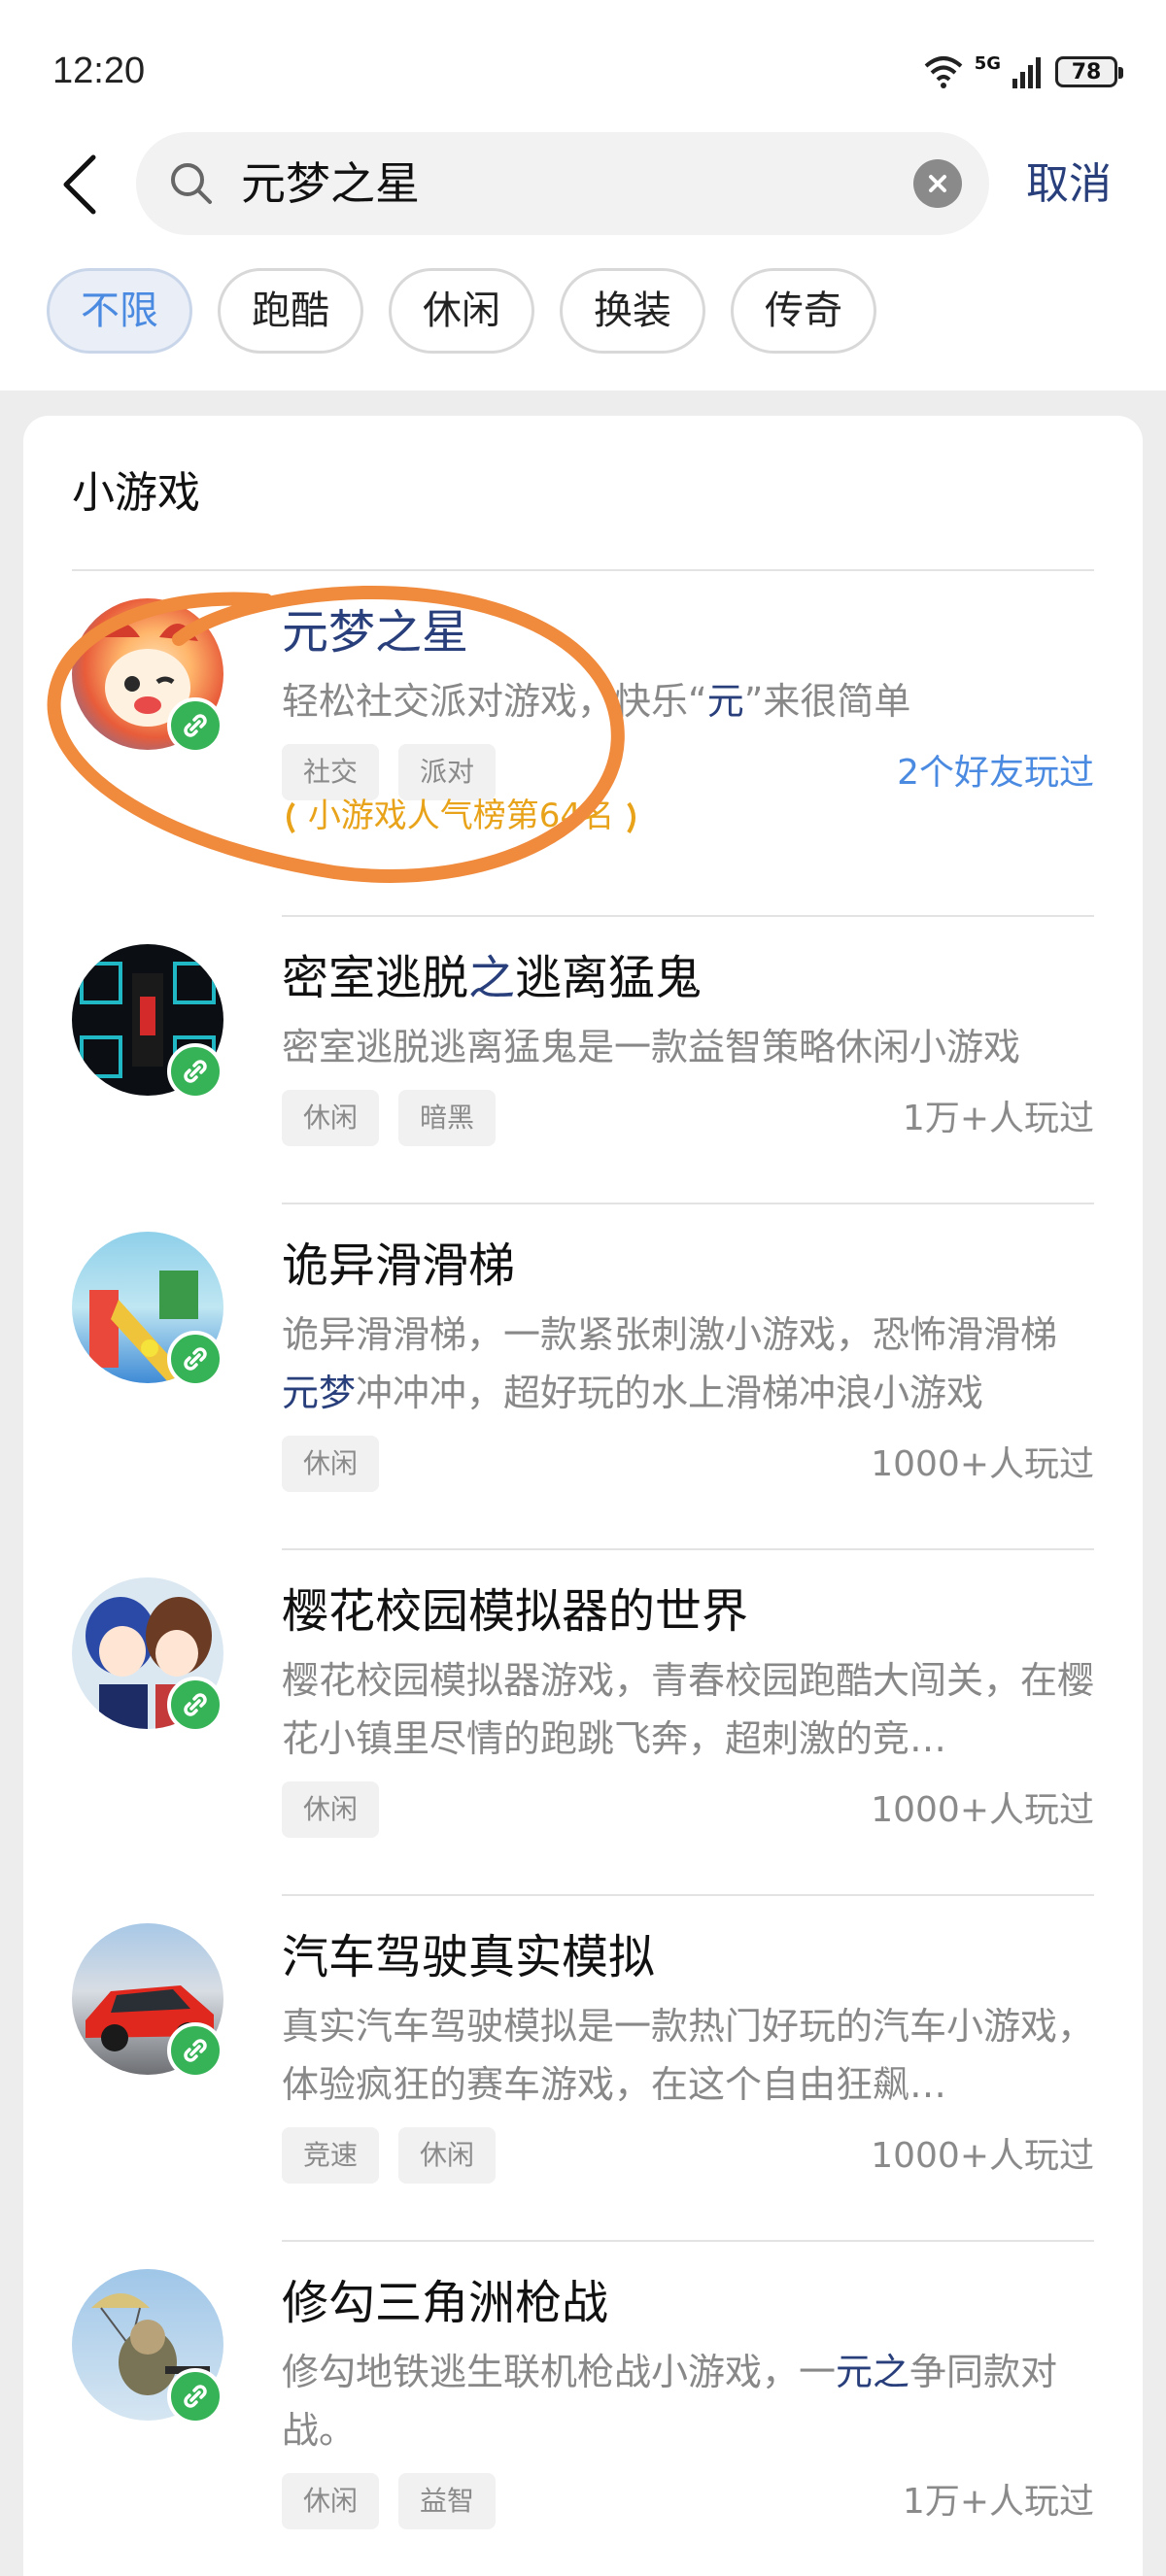 The width and height of the screenshot is (1166, 2576). I want to click on section-title: 小游戏, so click(136, 493).